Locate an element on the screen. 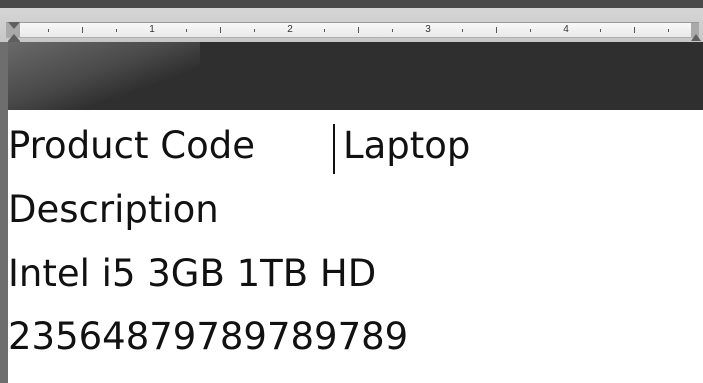  ruler-number: 2 is located at coordinates (290, 29).